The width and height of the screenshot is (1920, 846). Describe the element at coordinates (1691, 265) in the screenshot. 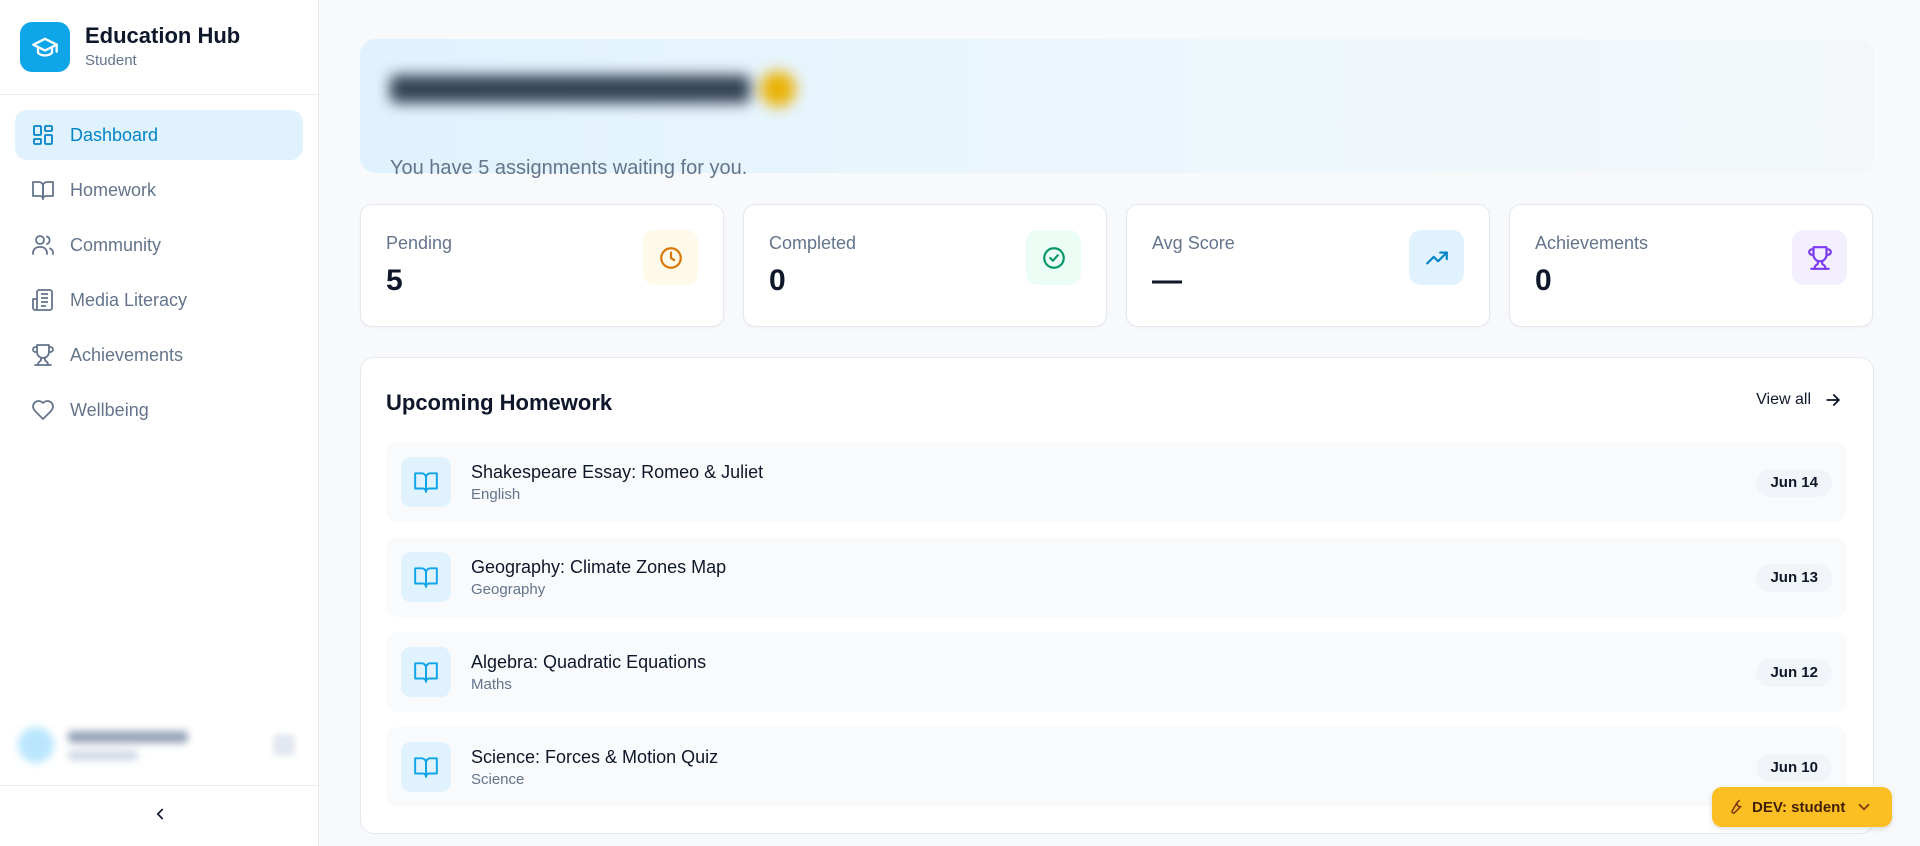

I see `stat-card-achievements: Achievements 0` at that location.